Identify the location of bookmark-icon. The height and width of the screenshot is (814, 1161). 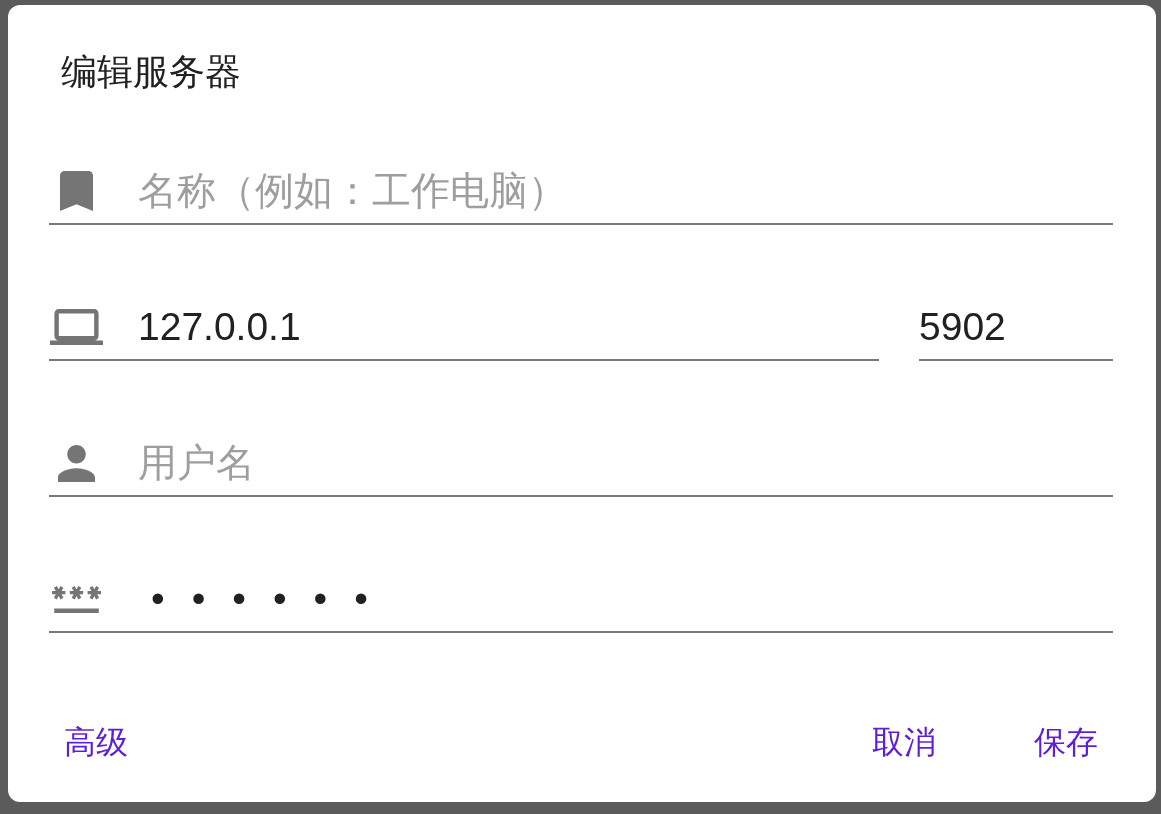
(76, 191).